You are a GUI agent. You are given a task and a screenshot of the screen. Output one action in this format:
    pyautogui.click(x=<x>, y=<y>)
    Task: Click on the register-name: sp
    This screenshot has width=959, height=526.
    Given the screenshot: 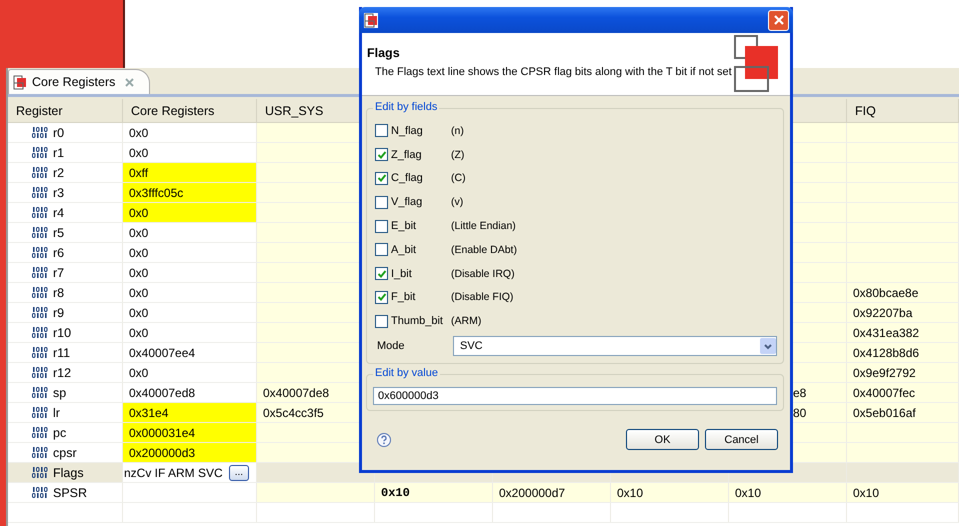 What is the action you would take?
    pyautogui.click(x=59, y=393)
    